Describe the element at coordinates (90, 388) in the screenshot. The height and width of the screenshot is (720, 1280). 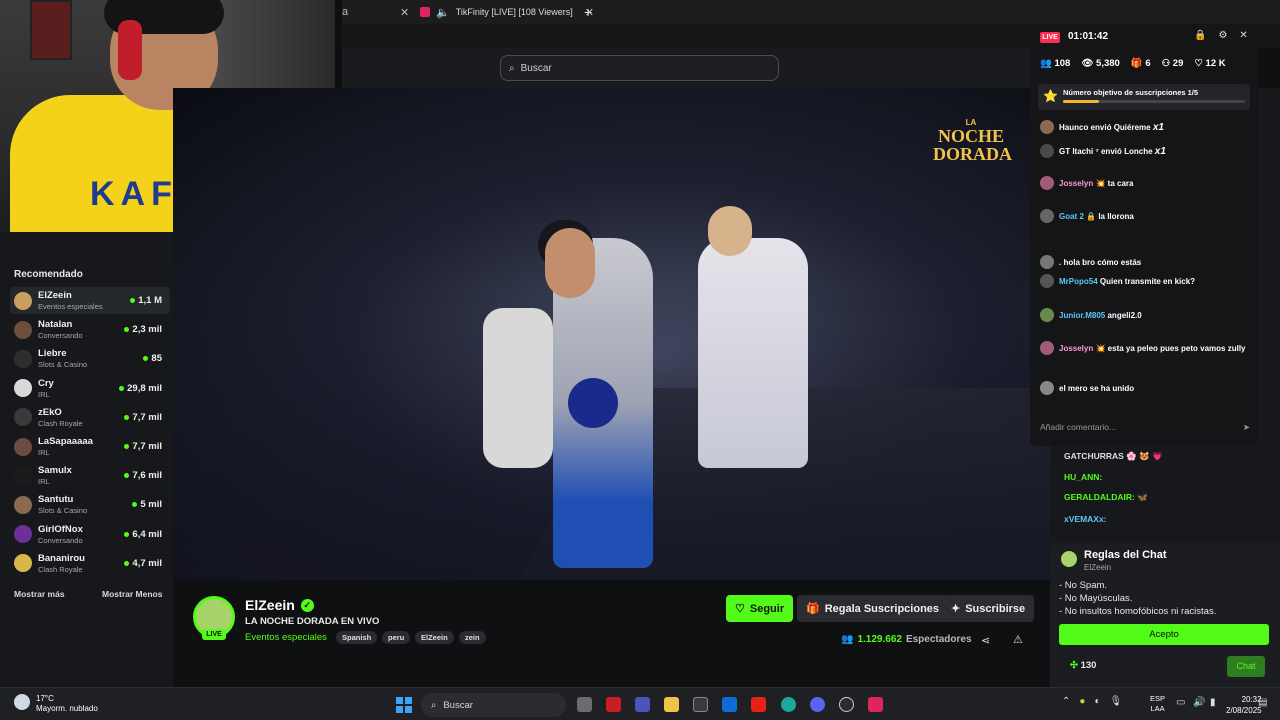
I see `sidebar-item: Cry IRL 29,8 mil` at that location.